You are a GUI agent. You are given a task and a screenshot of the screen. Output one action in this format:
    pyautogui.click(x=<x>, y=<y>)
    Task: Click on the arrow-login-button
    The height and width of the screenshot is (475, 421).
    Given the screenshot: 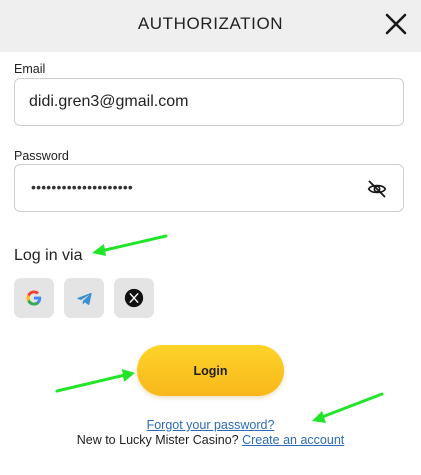 What is the action you would take?
    pyautogui.click(x=91, y=383)
    